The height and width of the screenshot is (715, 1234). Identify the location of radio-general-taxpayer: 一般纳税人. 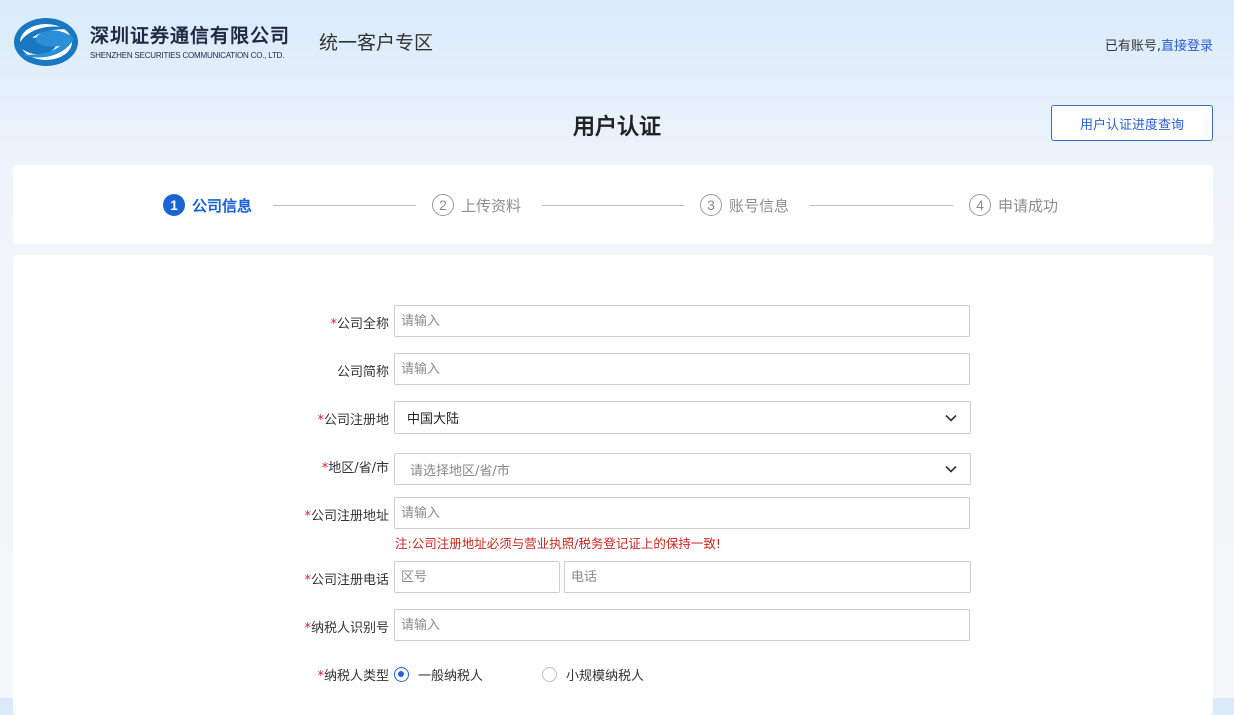
(438, 674).